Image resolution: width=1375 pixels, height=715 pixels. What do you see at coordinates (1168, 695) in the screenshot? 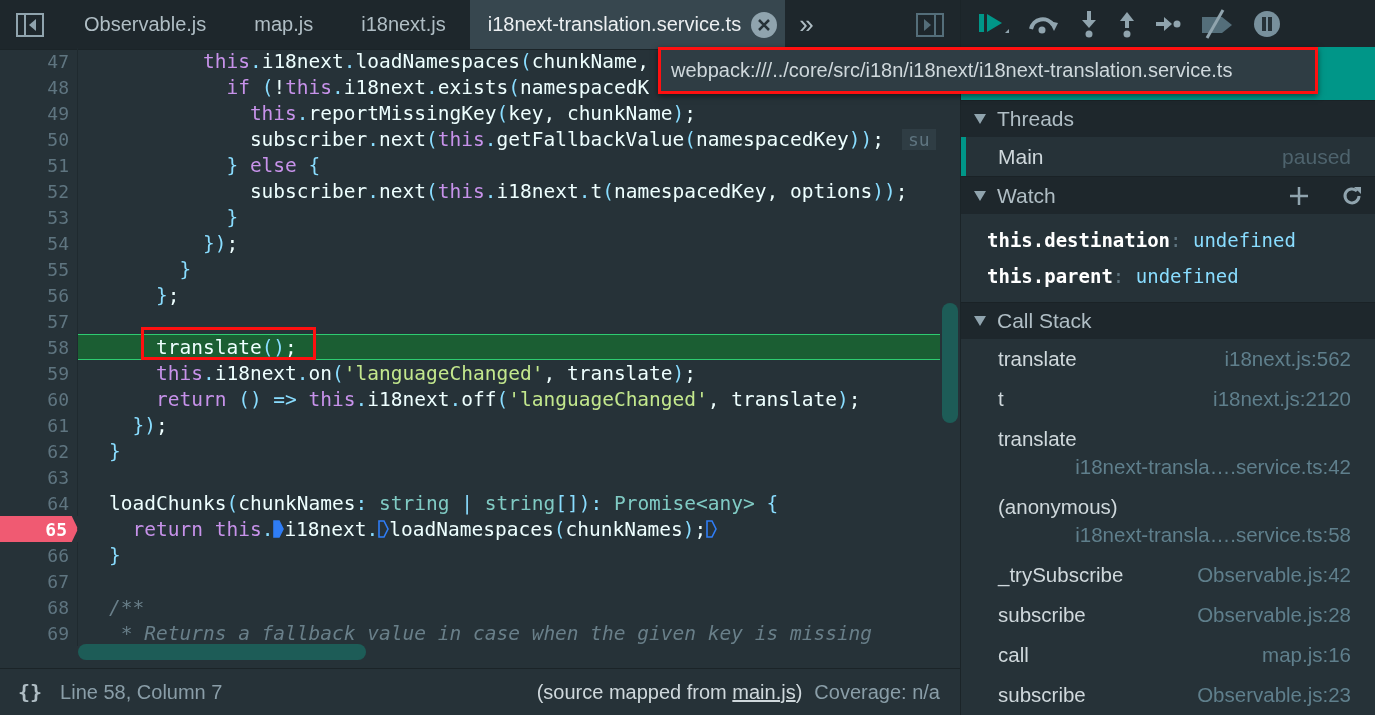
I see `call-frame: subscribe Observable.js:23` at bounding box center [1168, 695].